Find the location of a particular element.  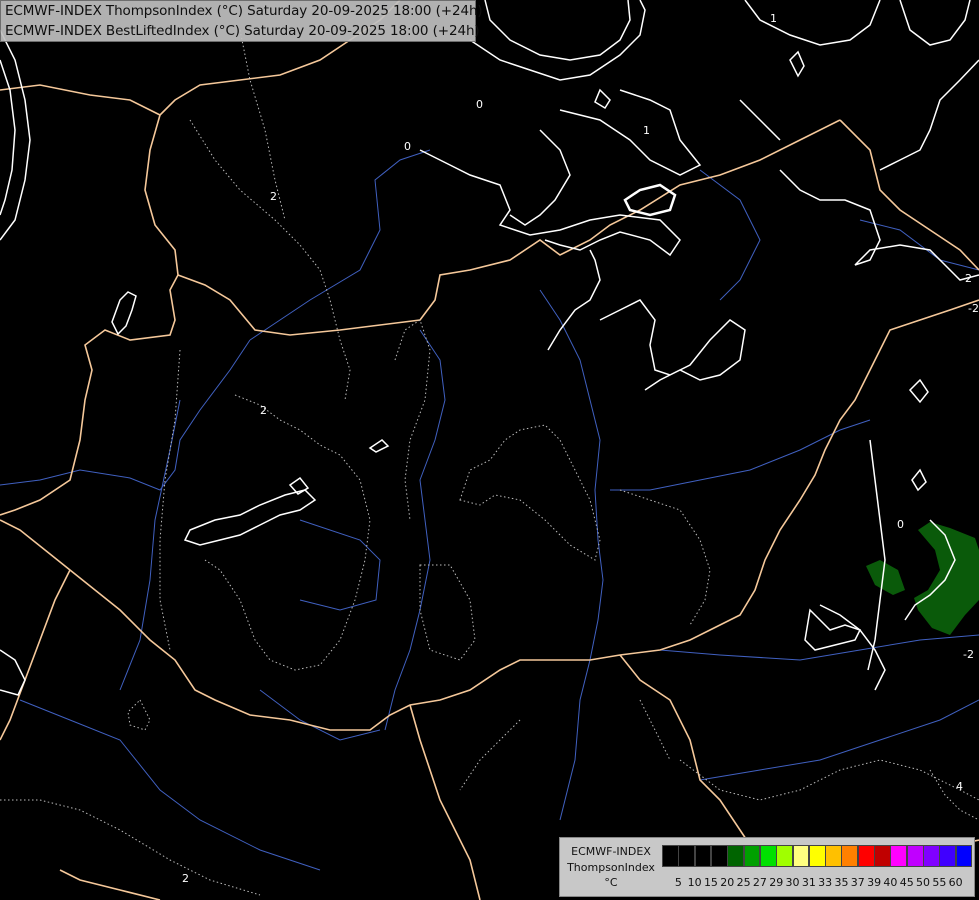

legend-tick-label: 33 is located at coordinates (825, 882).